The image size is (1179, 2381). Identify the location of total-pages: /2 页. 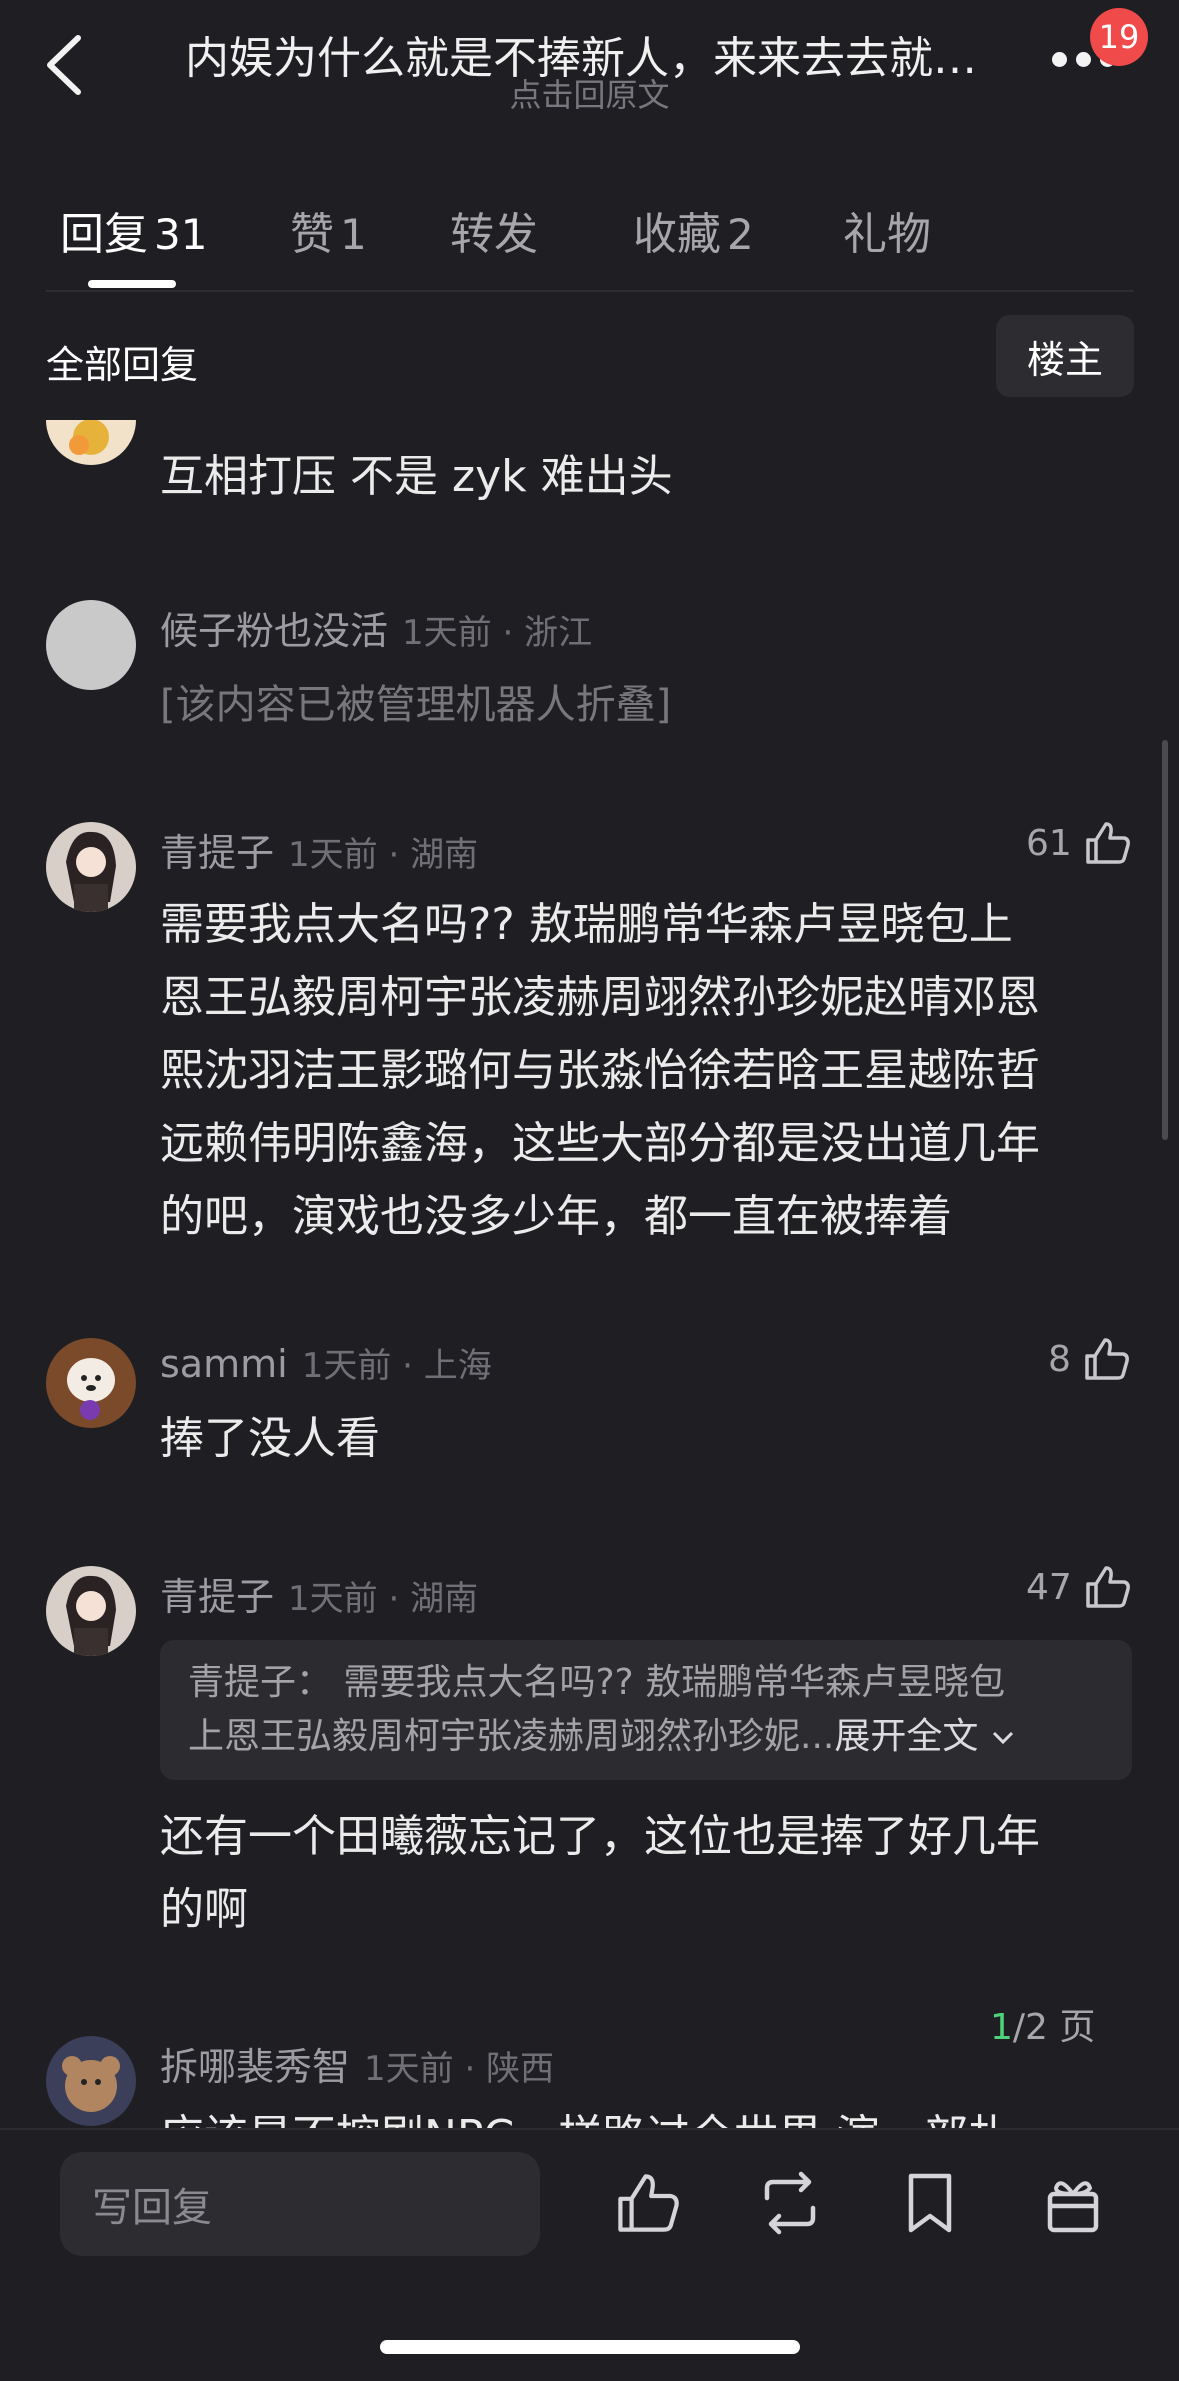
(1054, 2027).